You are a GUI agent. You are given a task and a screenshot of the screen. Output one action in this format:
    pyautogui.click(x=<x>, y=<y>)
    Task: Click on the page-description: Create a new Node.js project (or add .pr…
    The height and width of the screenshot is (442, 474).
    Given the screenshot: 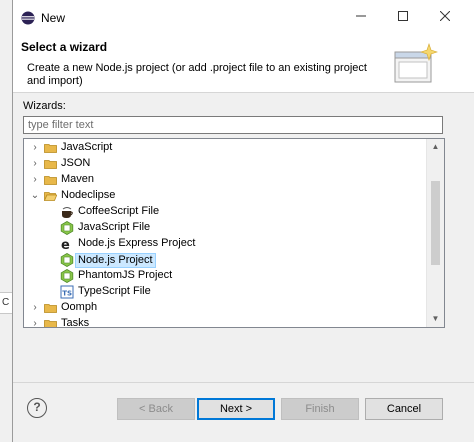 What is the action you would take?
    pyautogui.click(x=197, y=74)
    